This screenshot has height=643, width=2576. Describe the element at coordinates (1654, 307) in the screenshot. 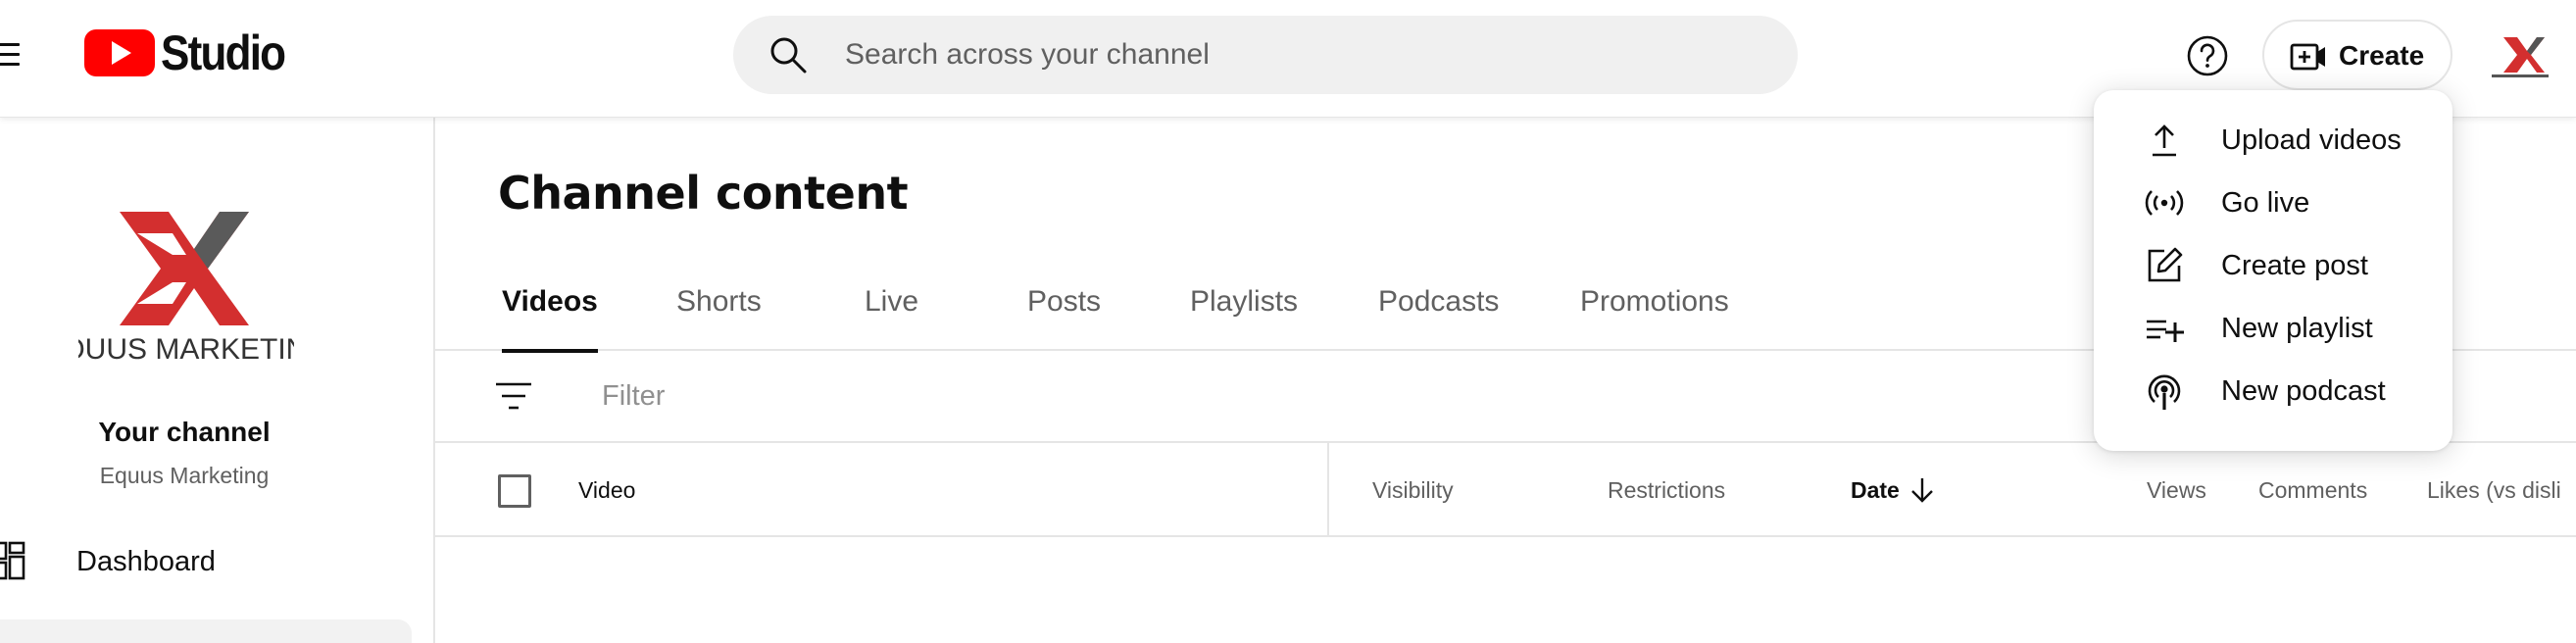

I see `tab-promotions: Promotions` at that location.